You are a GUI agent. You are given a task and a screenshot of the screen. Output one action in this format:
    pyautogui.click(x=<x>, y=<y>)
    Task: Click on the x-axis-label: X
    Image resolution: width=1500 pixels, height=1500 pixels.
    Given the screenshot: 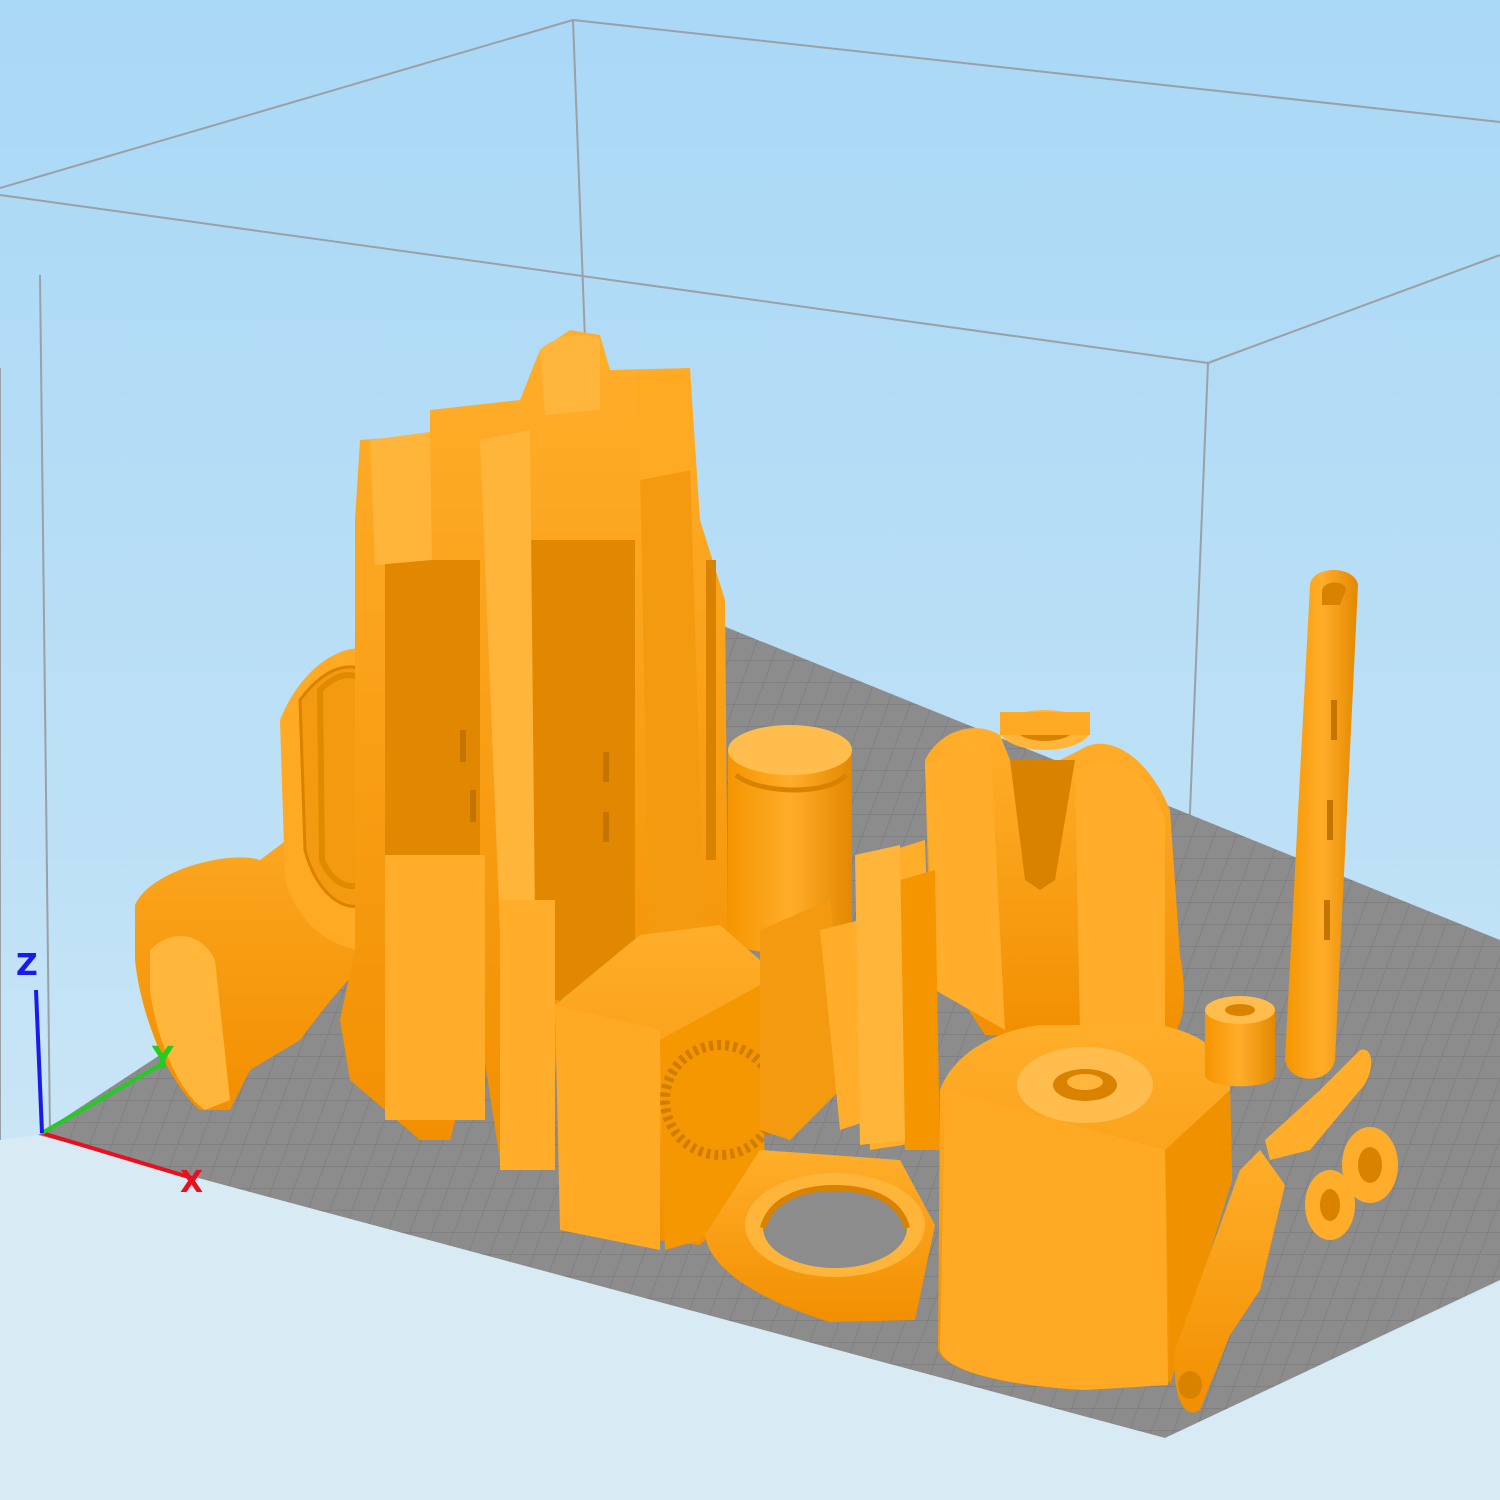 What is the action you would take?
    pyautogui.click(x=191, y=1182)
    